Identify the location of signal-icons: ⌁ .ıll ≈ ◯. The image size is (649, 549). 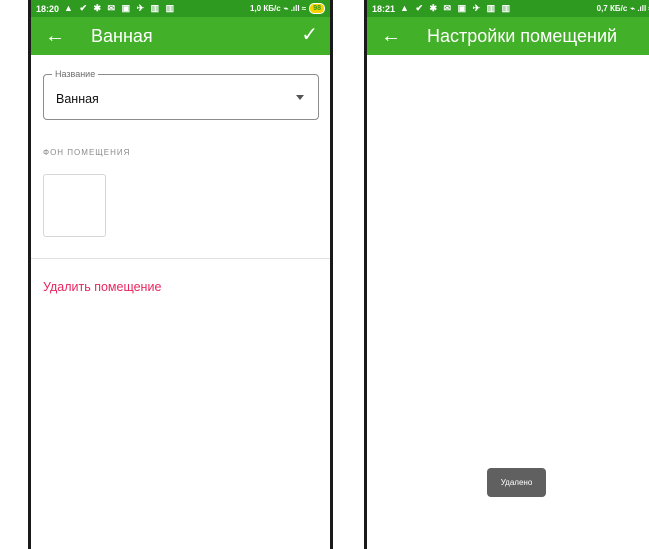
(639, 8).